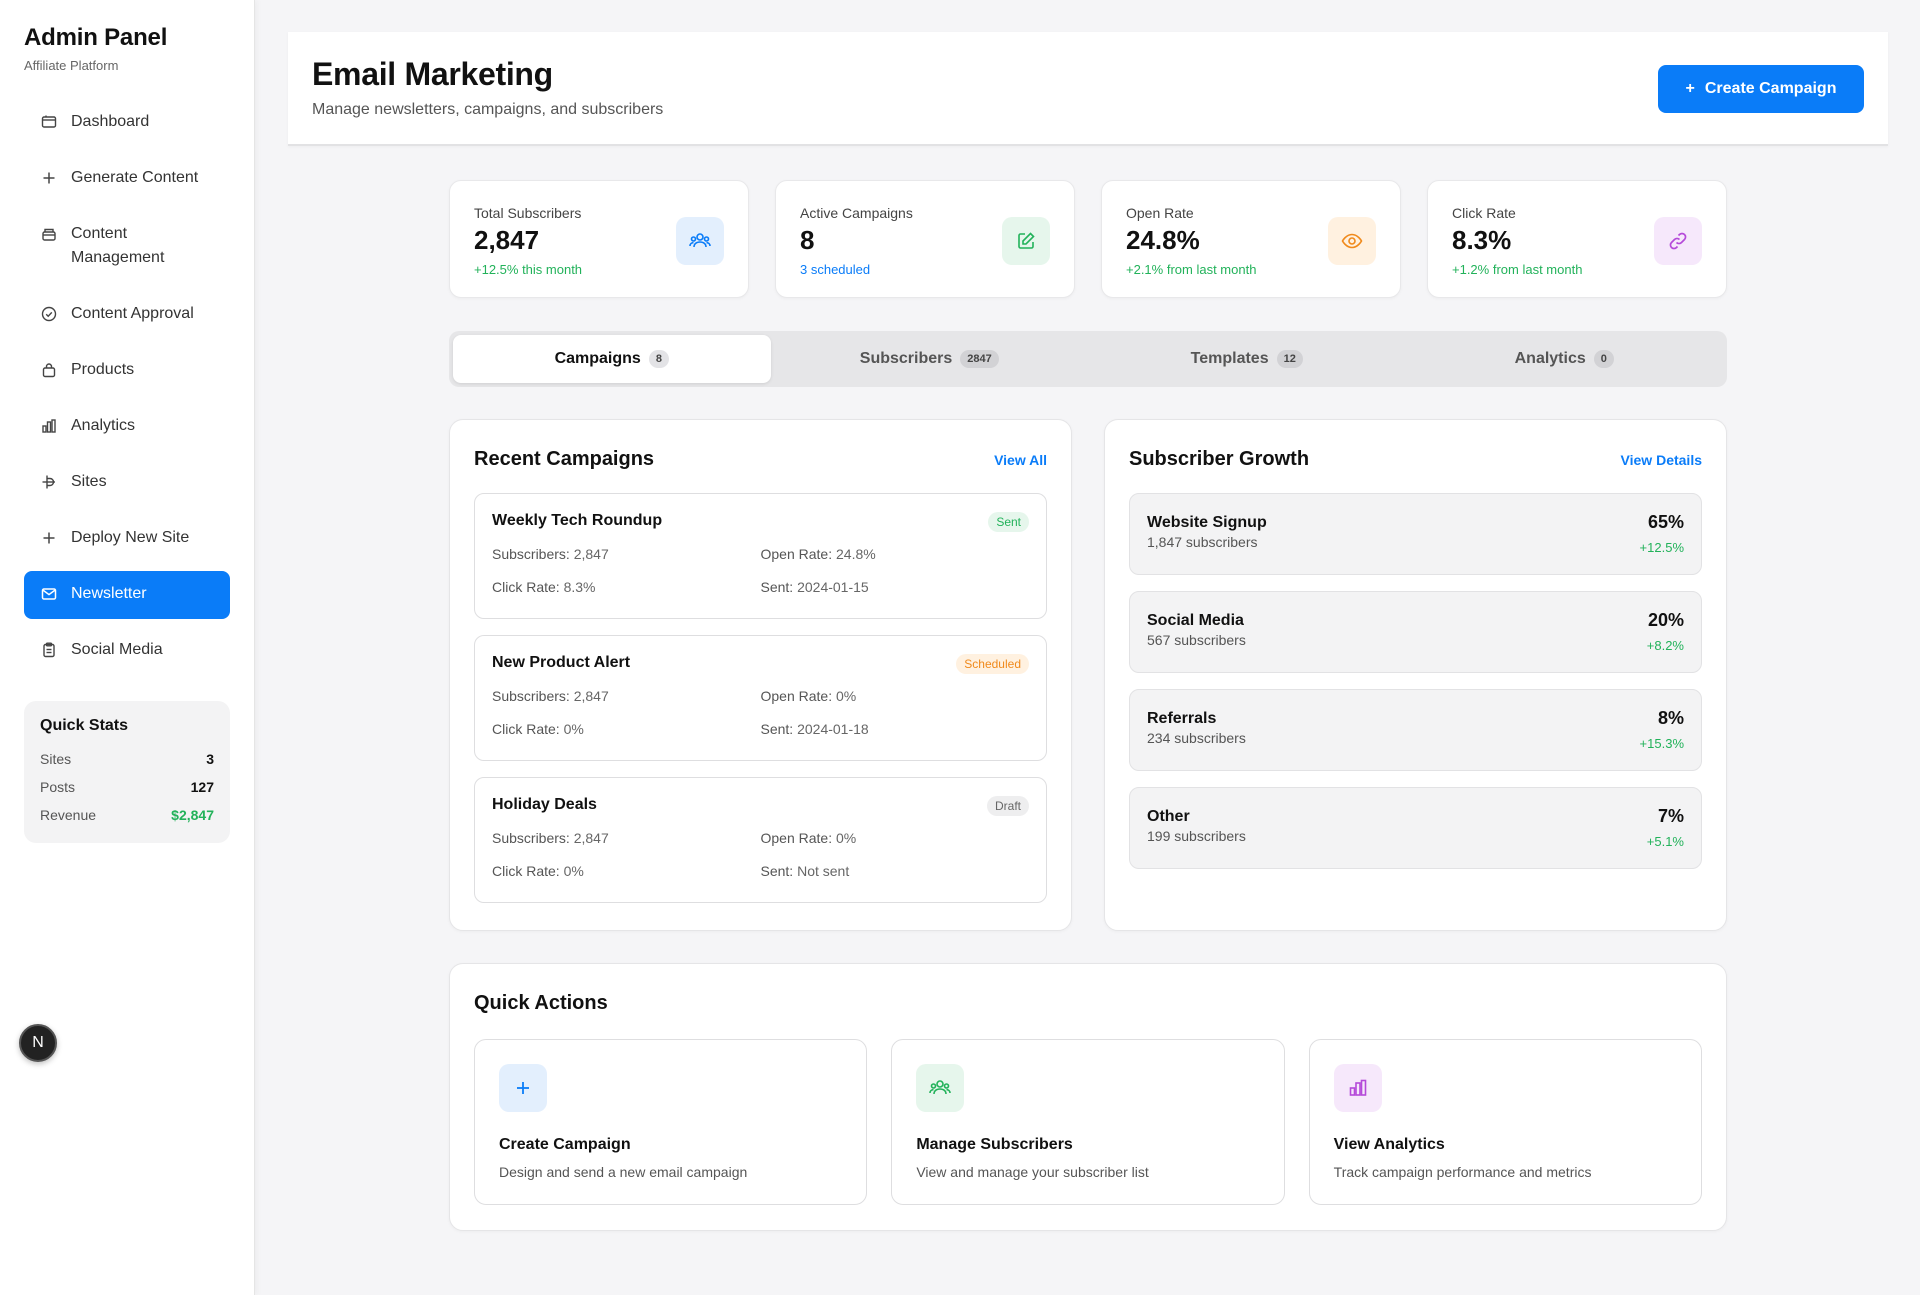 This screenshot has width=1920, height=1295. I want to click on tab-templates: Templates 12, so click(1247, 359).